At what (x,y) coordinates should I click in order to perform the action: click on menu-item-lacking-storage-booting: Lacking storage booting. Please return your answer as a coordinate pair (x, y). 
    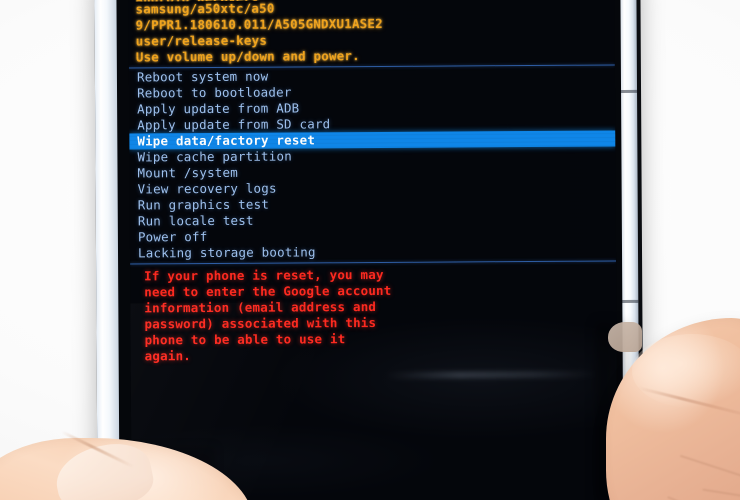
    Looking at the image, I should click on (376, 252).